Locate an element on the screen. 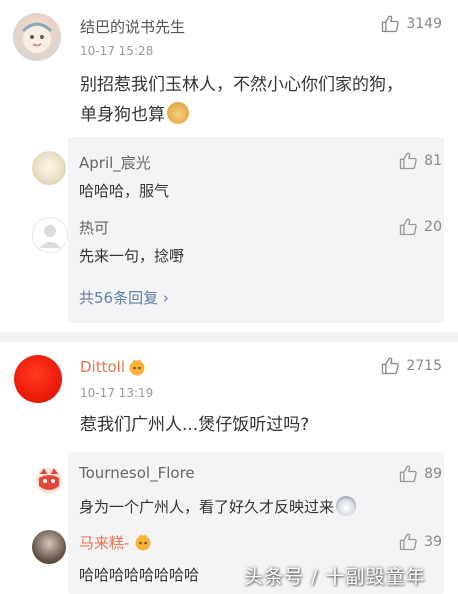 The height and width of the screenshot is (594, 458). like-button: 89 is located at coordinates (420, 474).